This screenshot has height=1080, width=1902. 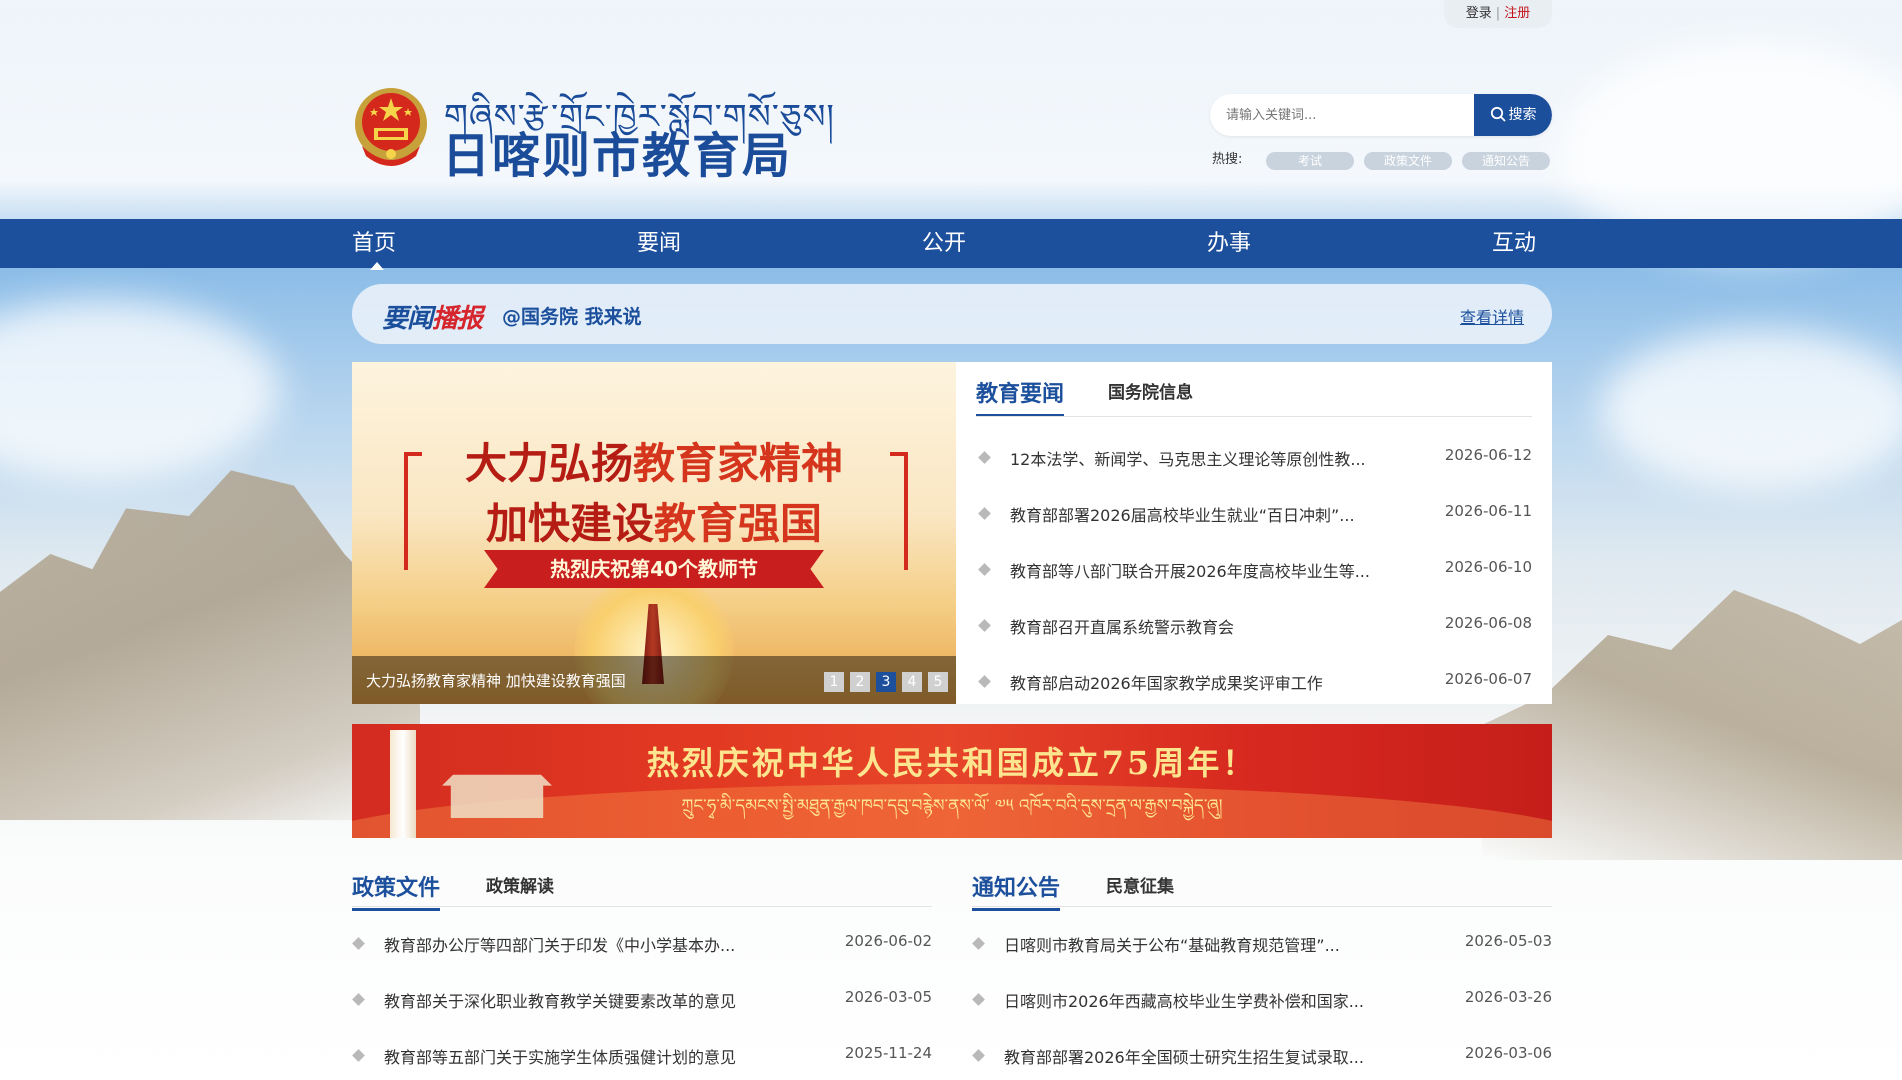 I want to click on policy-date: 2025-11-24, so click(x=888, y=1053).